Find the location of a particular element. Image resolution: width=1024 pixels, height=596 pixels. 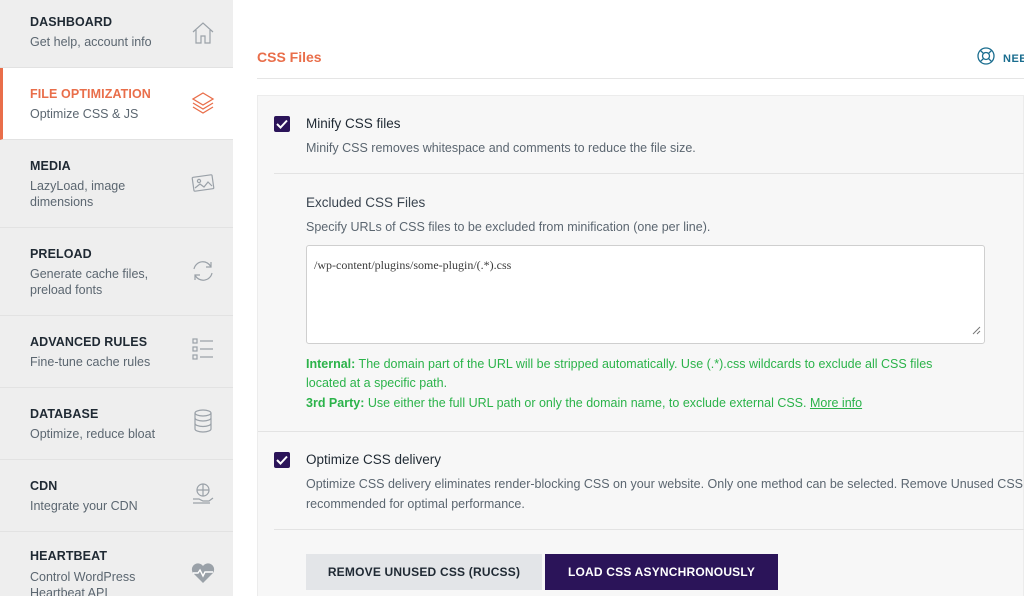

section-title: CSS Files is located at coordinates (289, 57).